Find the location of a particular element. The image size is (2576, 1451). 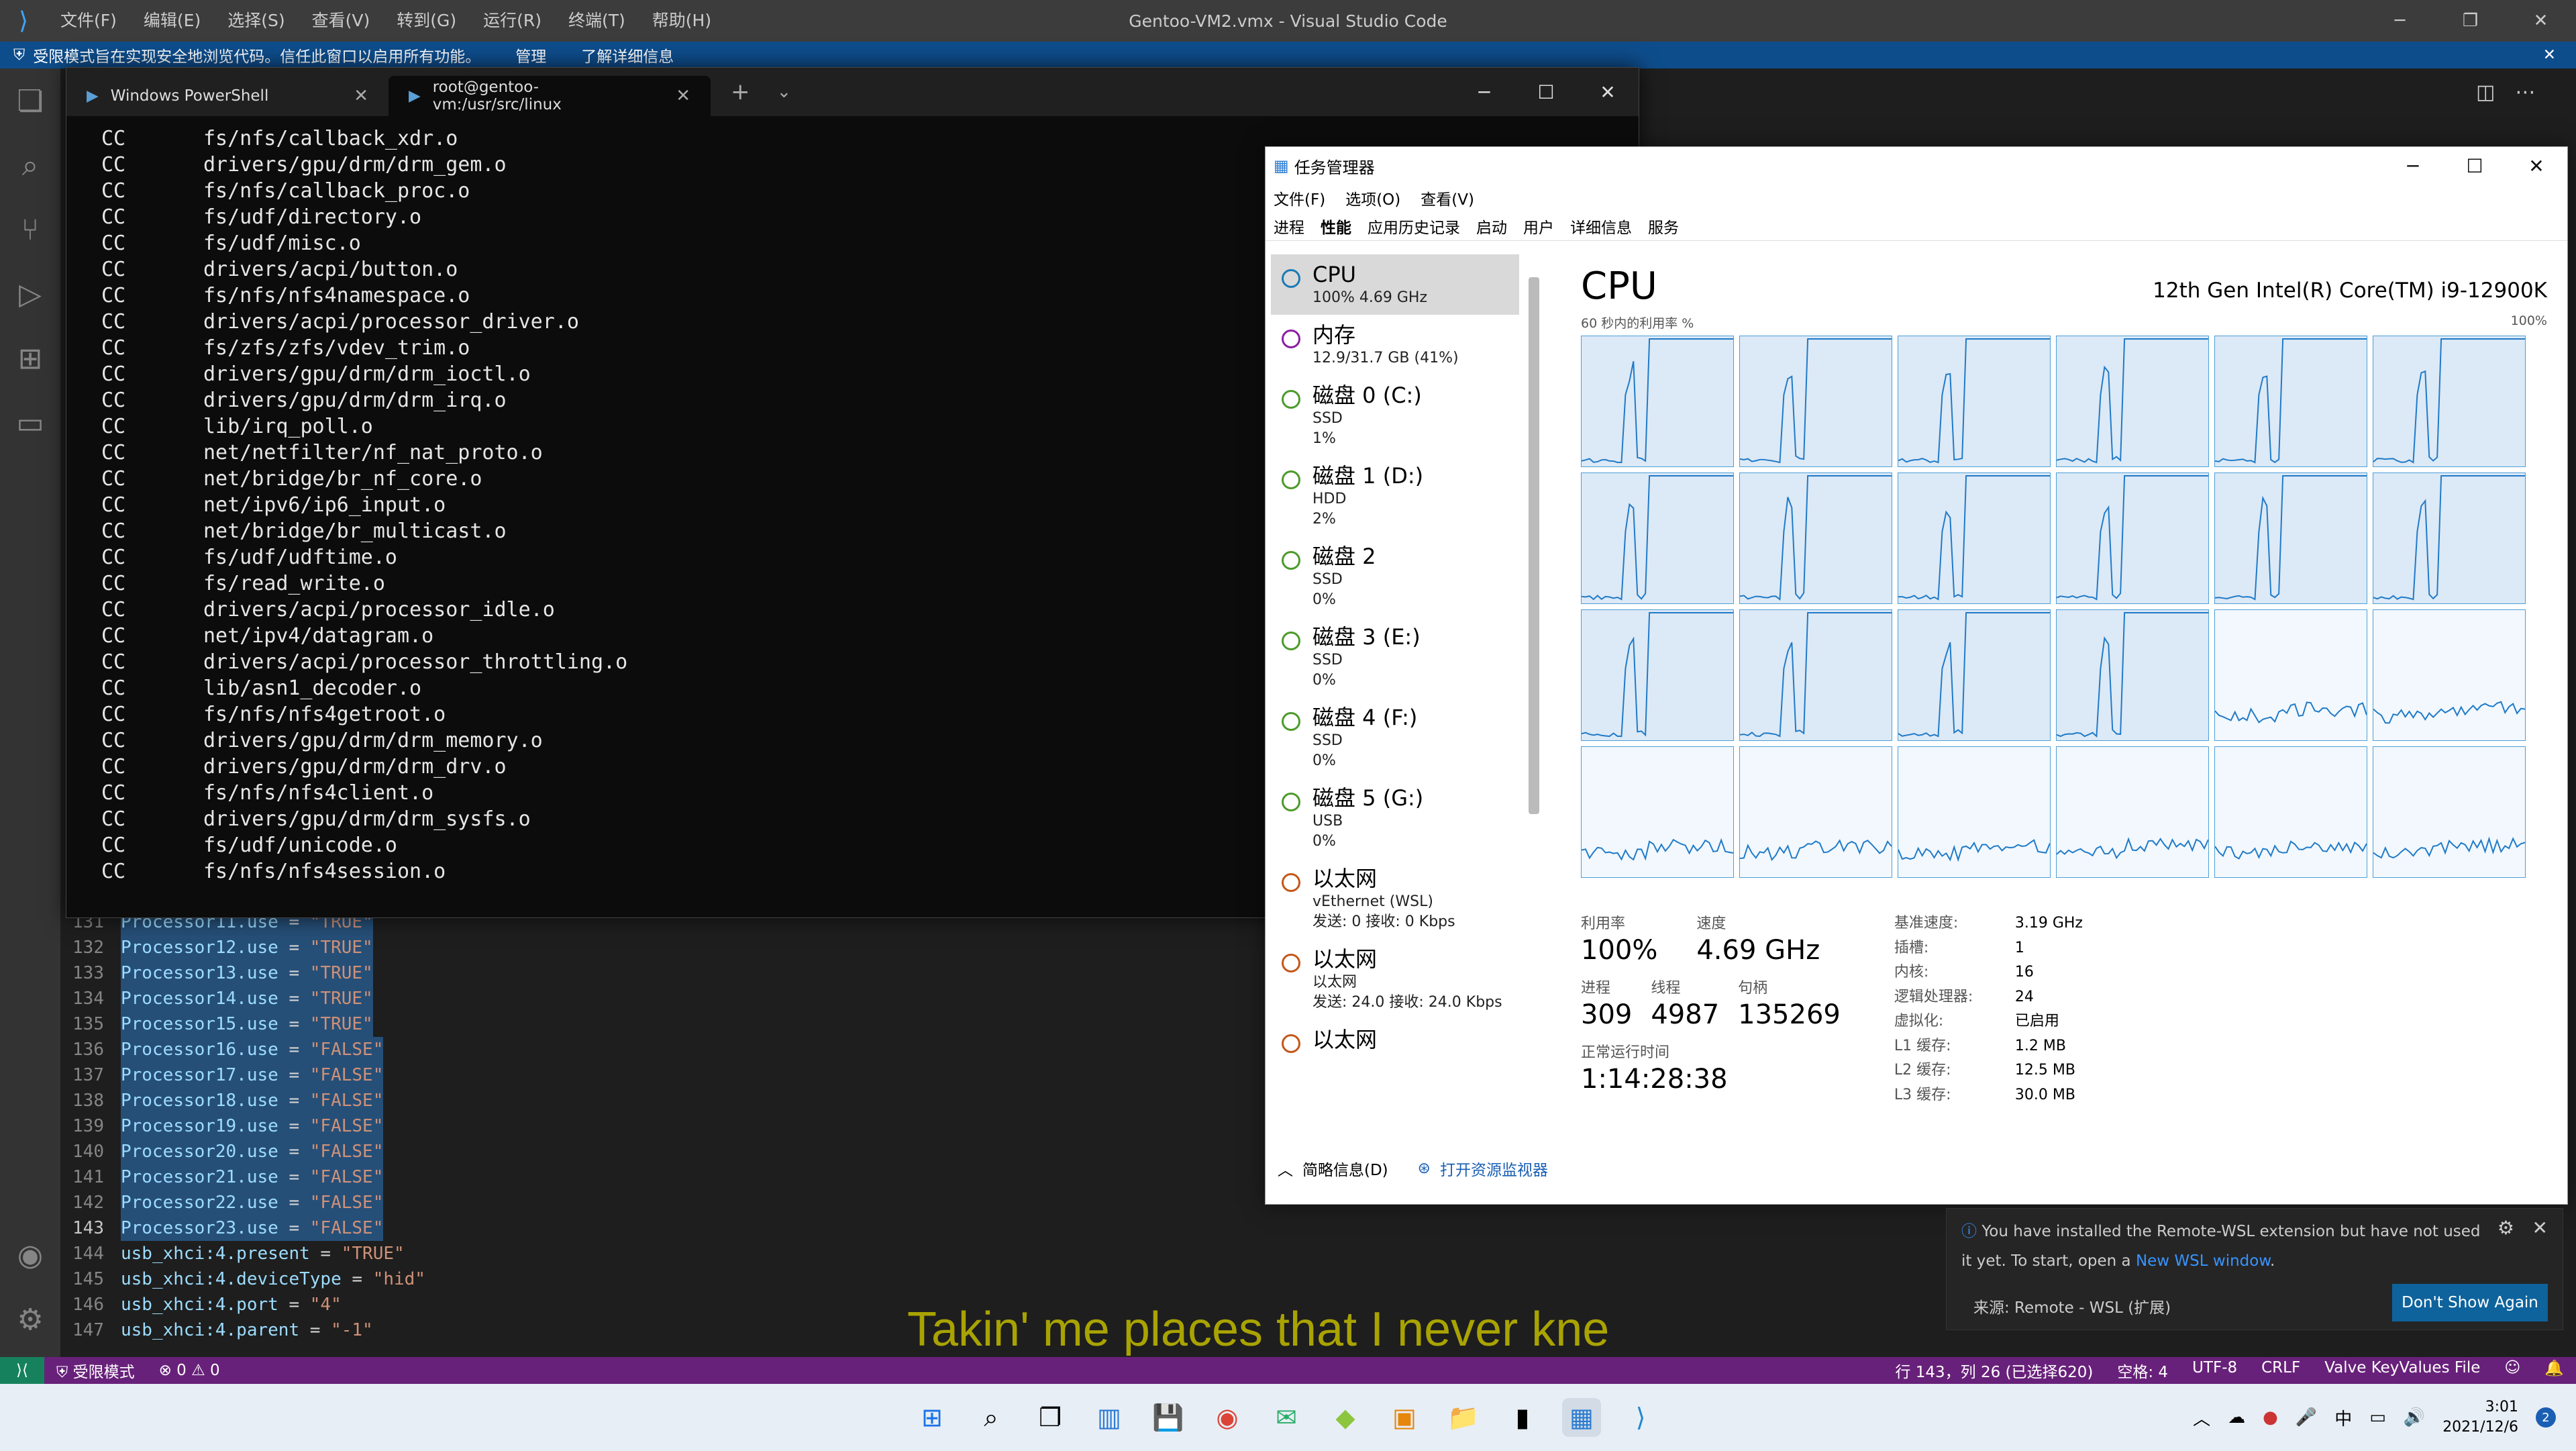

new-wsl-window-link: New WSL window is located at coordinates (2203, 1261).